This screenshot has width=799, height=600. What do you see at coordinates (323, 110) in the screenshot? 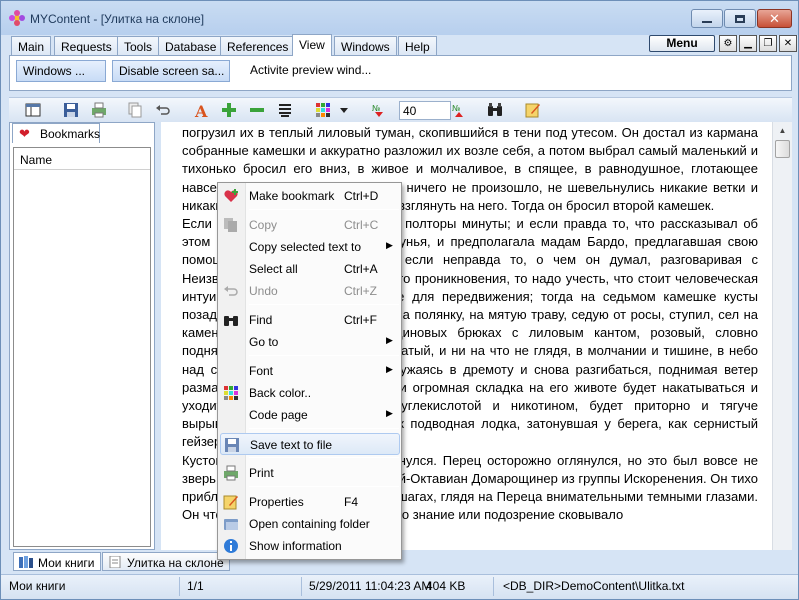
I see `color-grid-icon` at bounding box center [323, 110].